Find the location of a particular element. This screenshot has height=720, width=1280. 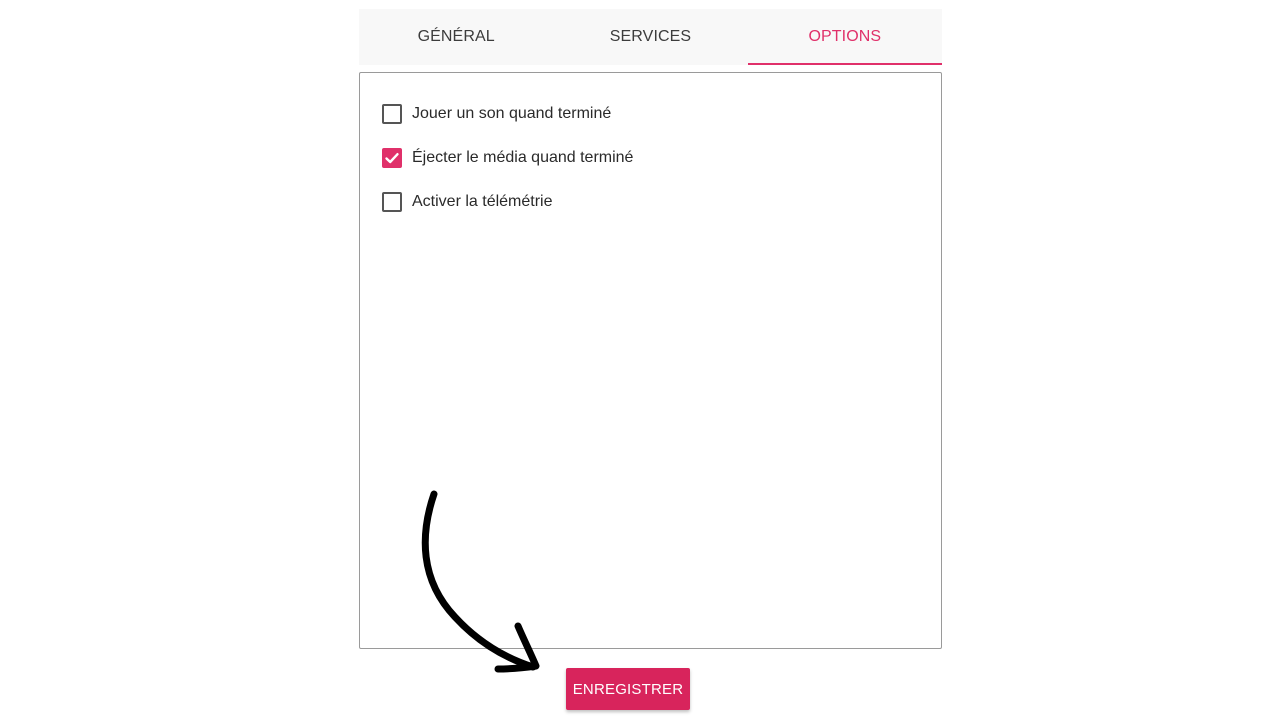

eject-media-label: Éjecter le média quand terminé is located at coordinates (523, 157).